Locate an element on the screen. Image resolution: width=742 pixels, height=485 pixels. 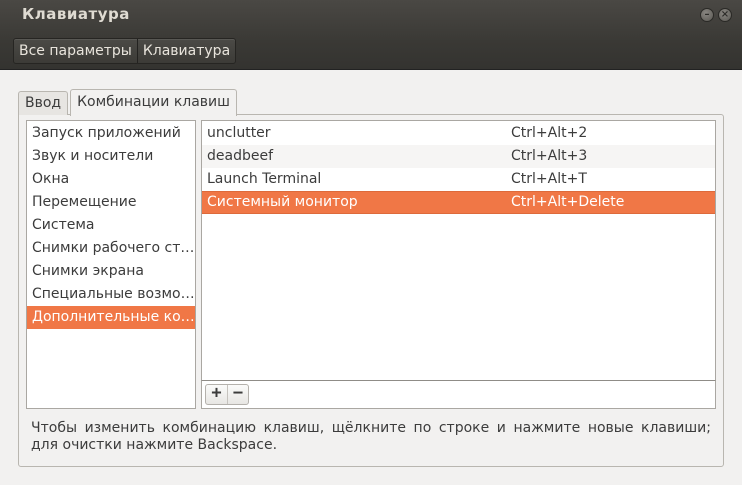
window-title: Клавиатура is located at coordinates (76, 14).